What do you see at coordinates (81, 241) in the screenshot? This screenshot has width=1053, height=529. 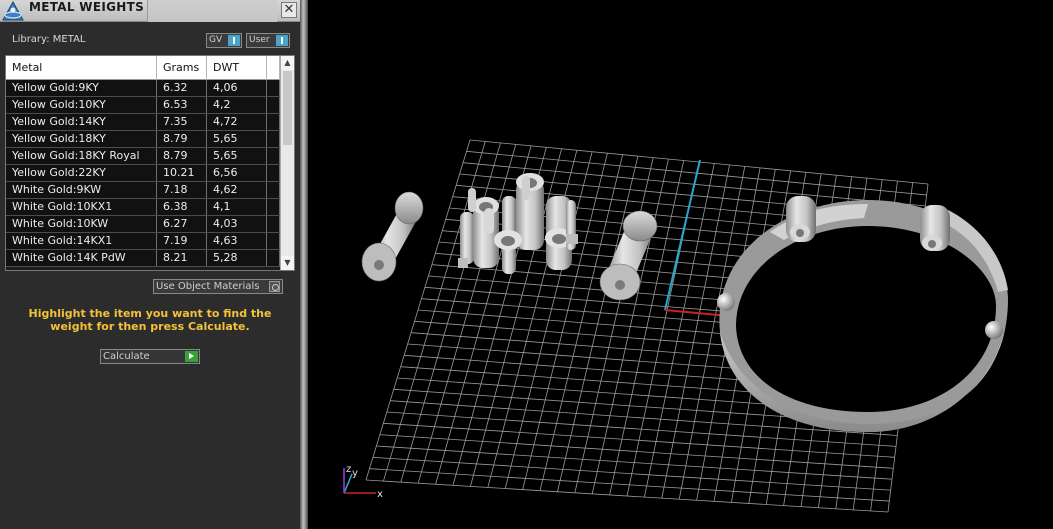 I see `cell-metal: White Gold:14KX1` at bounding box center [81, 241].